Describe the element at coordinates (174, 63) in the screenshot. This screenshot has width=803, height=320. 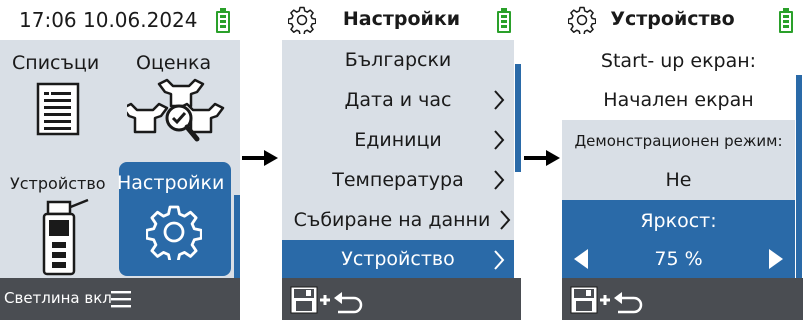
I see `tile-evaluation-label: Оценка` at that location.